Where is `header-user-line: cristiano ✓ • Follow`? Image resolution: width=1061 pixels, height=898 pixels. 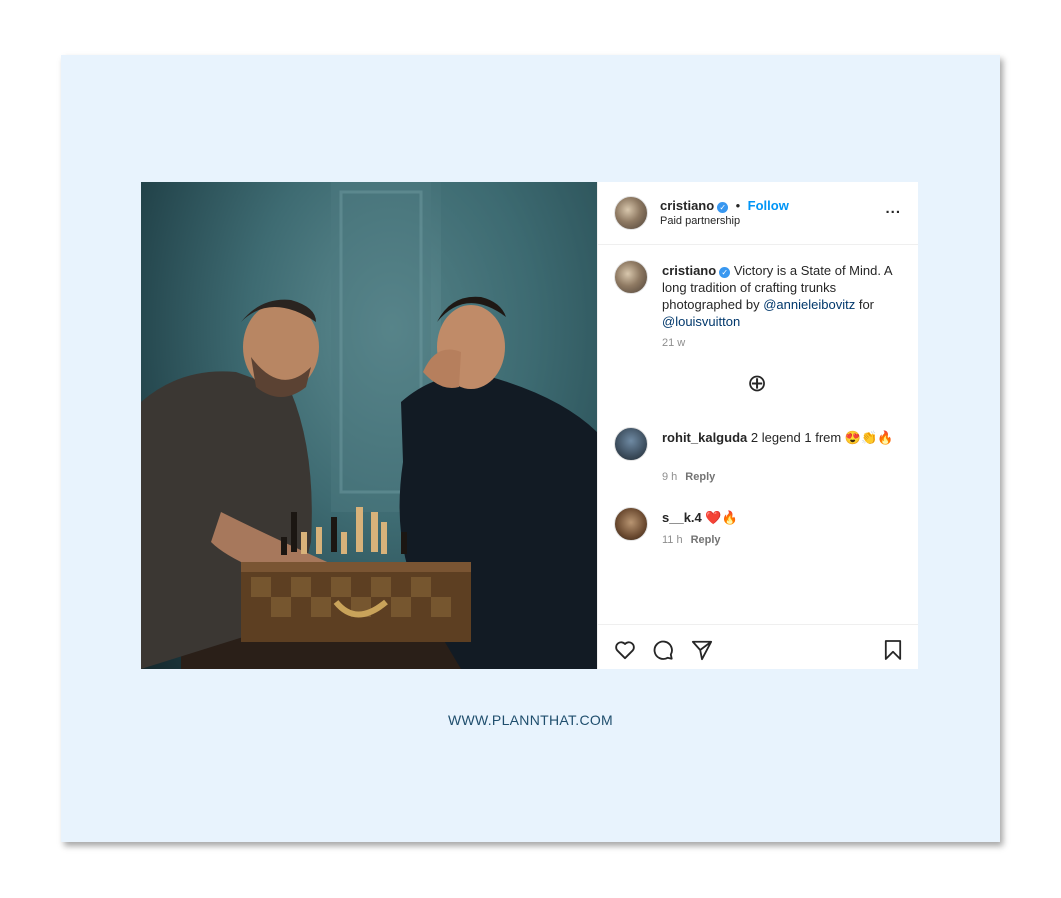
header-user-line: cristiano ✓ • Follow is located at coordinates (724, 206).